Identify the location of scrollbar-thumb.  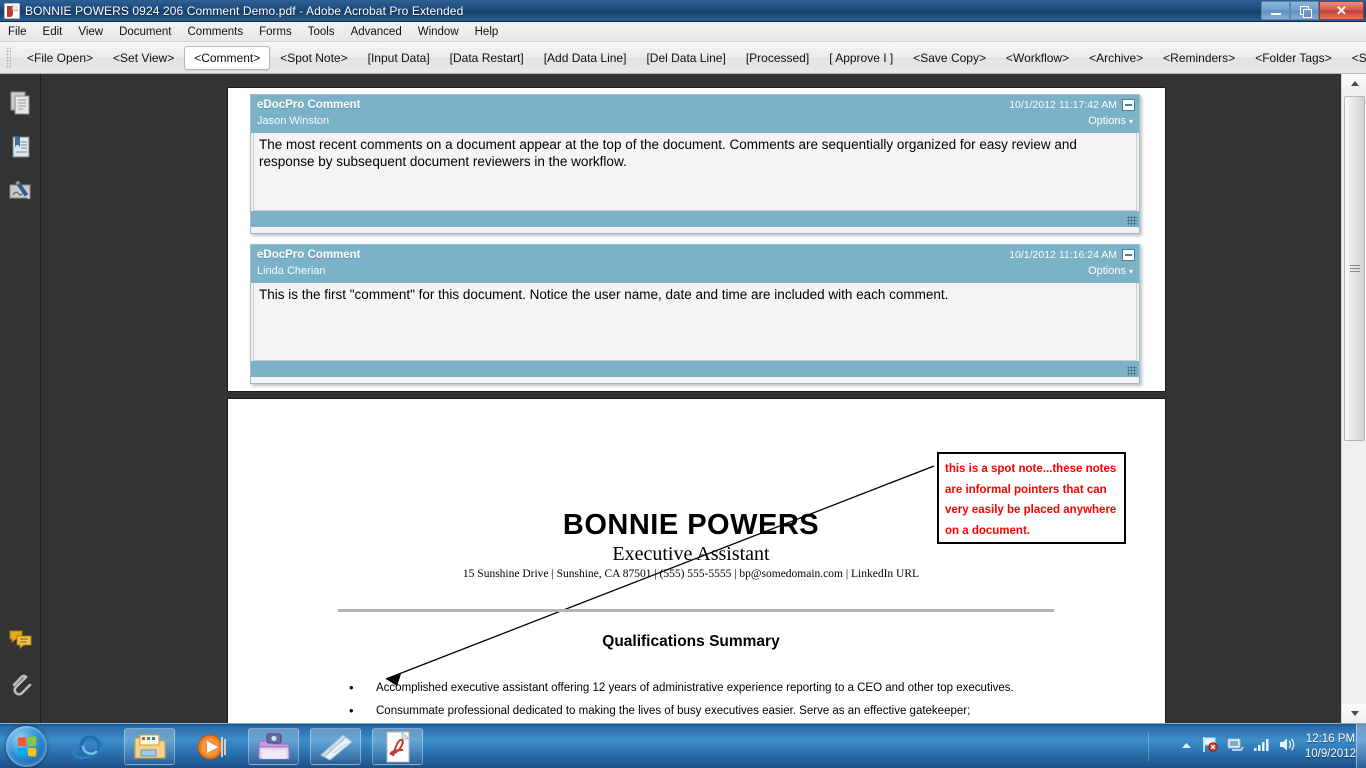
(1354, 268).